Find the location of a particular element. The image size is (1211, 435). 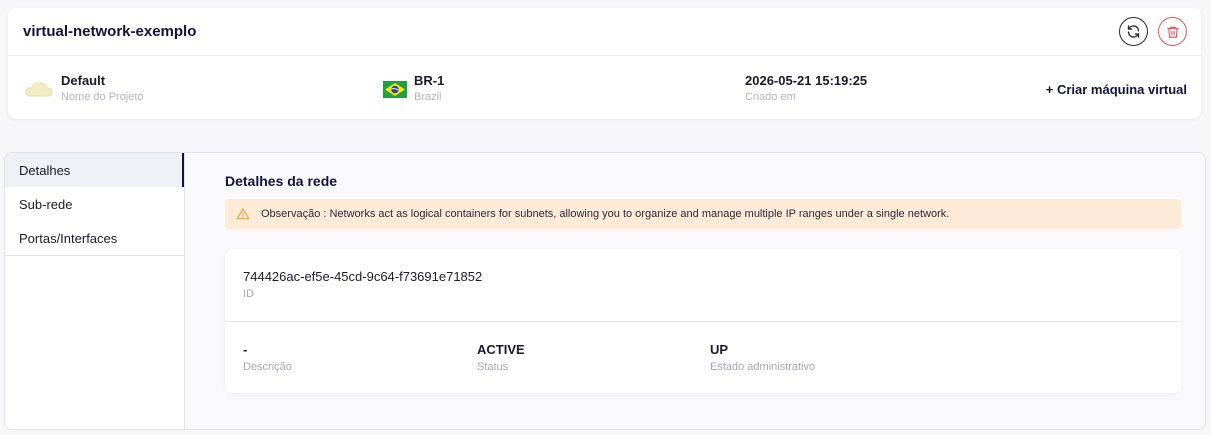

divider is located at coordinates (703, 321).